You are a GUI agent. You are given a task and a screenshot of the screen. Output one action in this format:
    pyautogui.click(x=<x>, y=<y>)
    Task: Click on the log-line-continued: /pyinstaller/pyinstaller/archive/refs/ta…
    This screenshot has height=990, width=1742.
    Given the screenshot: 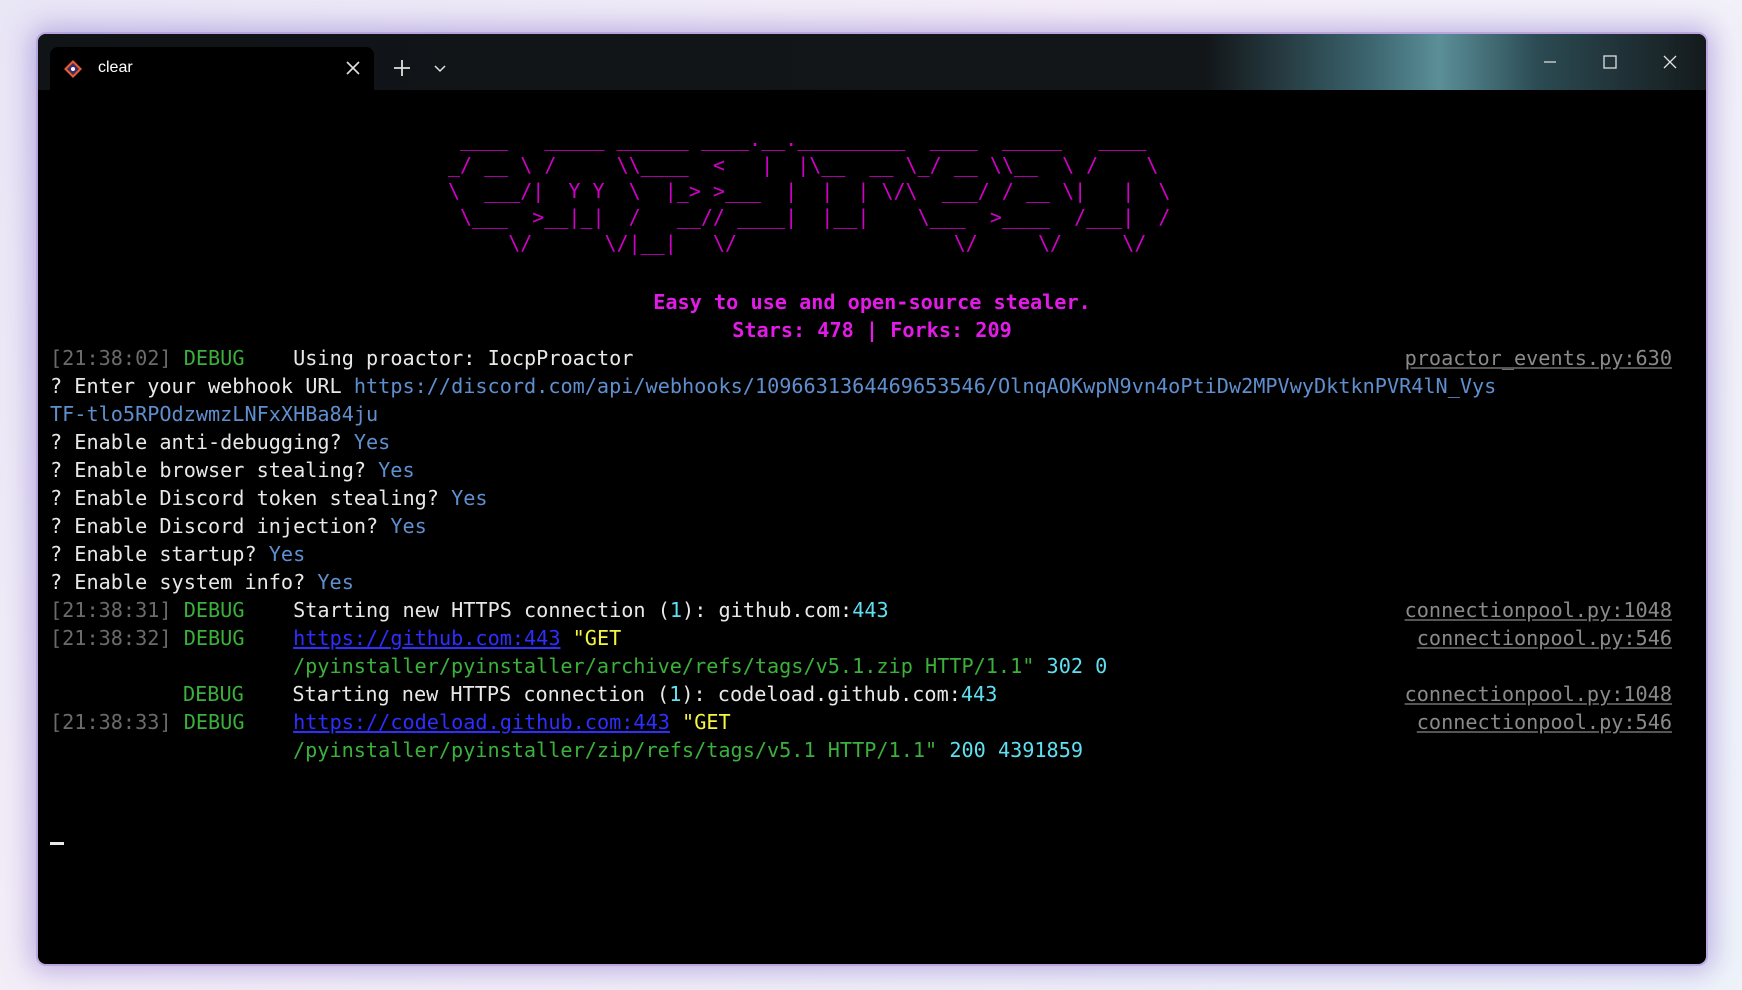 What is the action you would take?
    pyautogui.click(x=700, y=666)
    